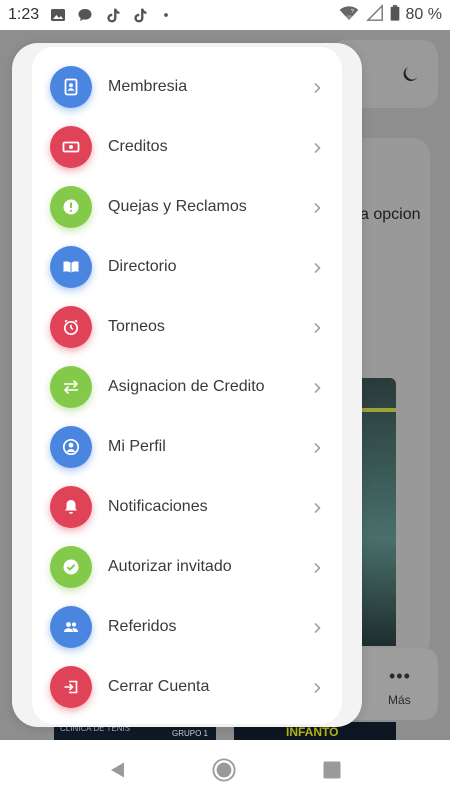  What do you see at coordinates (58, 15) in the screenshot?
I see `image-icon` at bounding box center [58, 15].